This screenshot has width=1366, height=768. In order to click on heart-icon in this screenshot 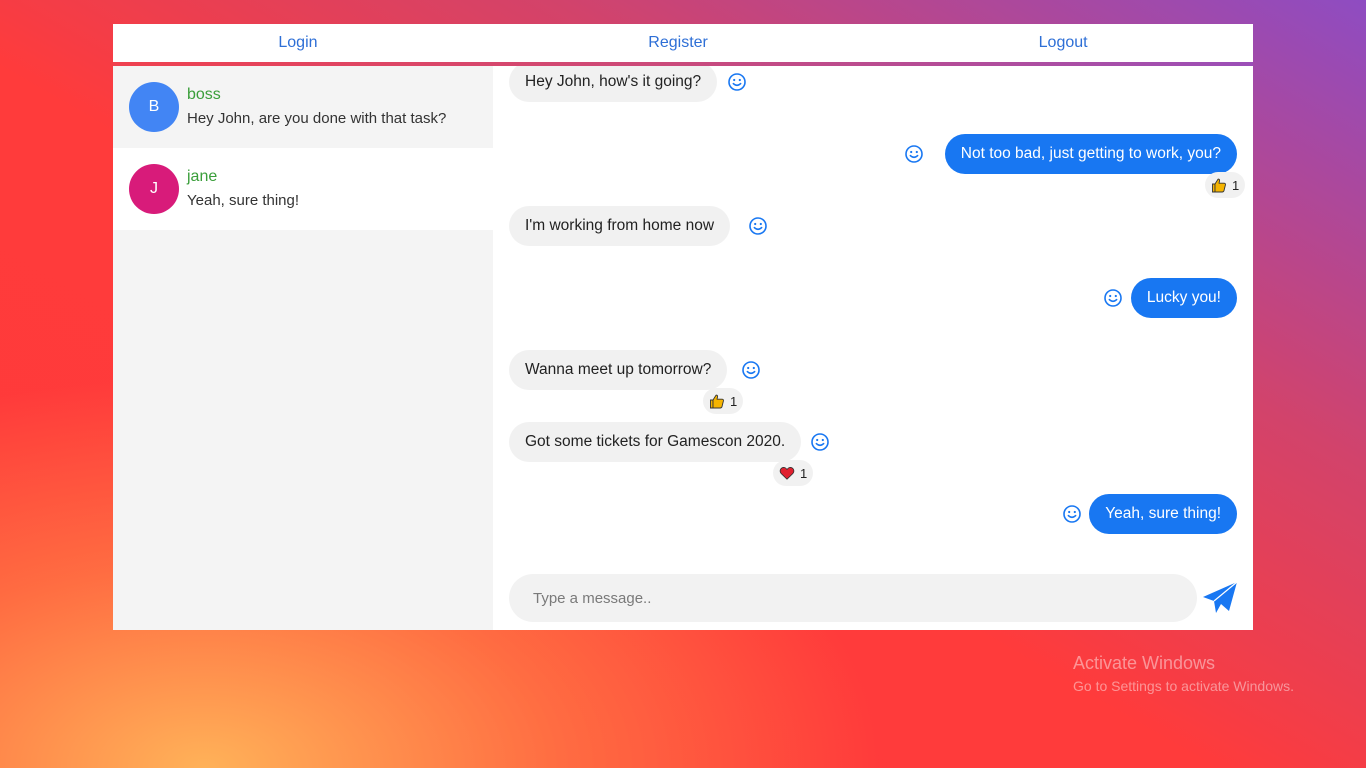, I will do `click(787, 473)`.